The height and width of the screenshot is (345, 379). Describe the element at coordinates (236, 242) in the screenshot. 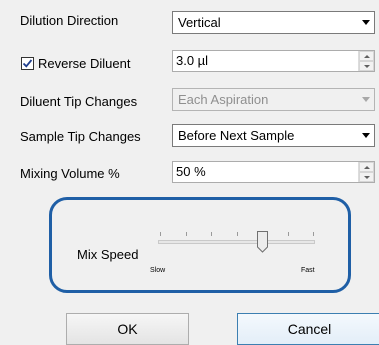

I see `mix-speed-slider-track` at that location.